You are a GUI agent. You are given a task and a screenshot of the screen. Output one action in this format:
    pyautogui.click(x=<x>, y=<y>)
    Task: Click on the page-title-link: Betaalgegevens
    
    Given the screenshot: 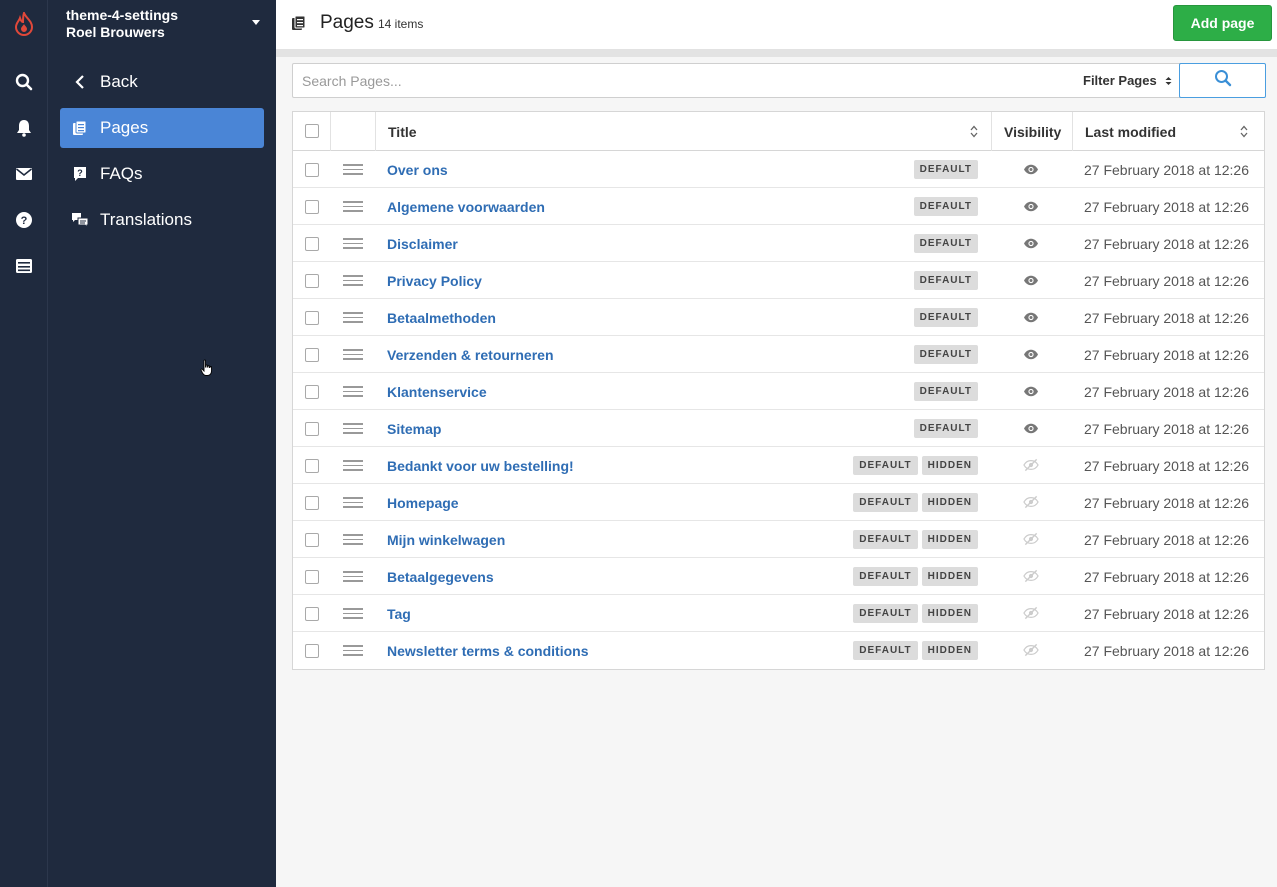 What is the action you would take?
    pyautogui.click(x=440, y=576)
    